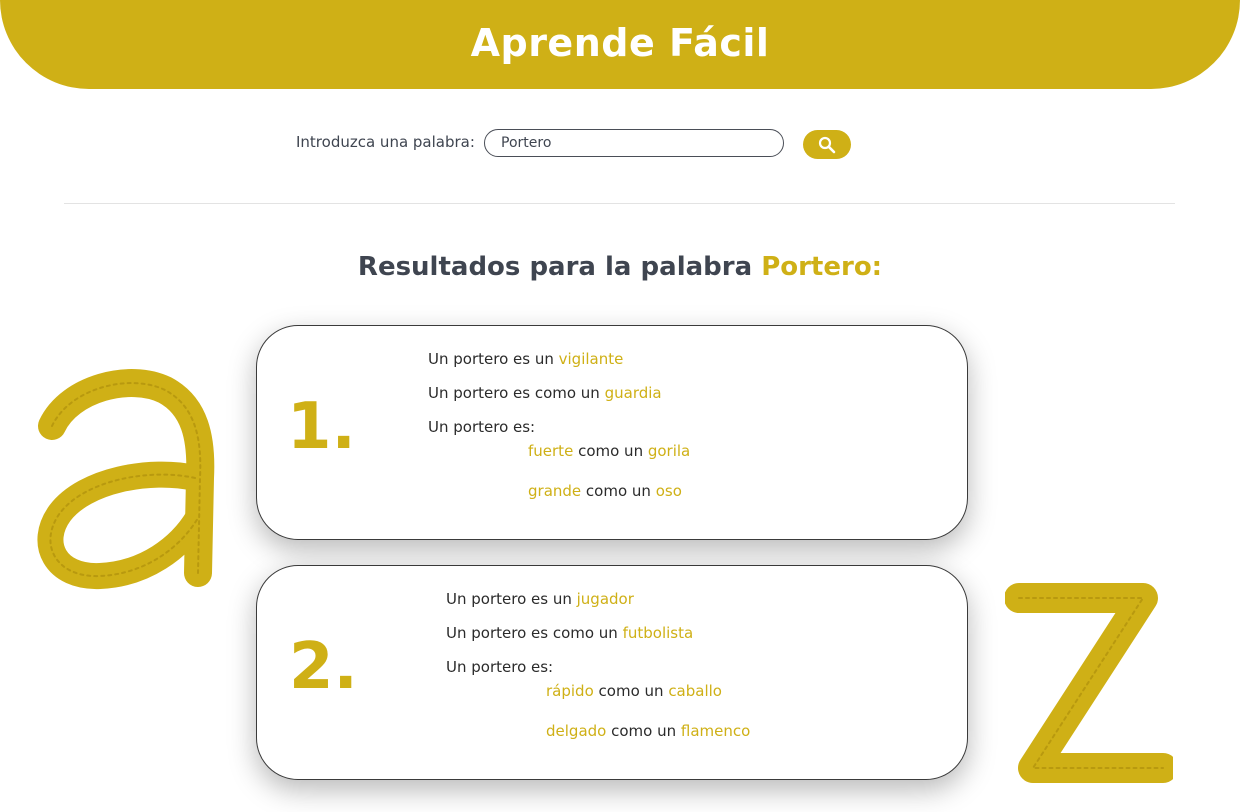 The height and width of the screenshot is (812, 1240). I want to click on card-line-2: Un portero es como un guardia, so click(545, 393).